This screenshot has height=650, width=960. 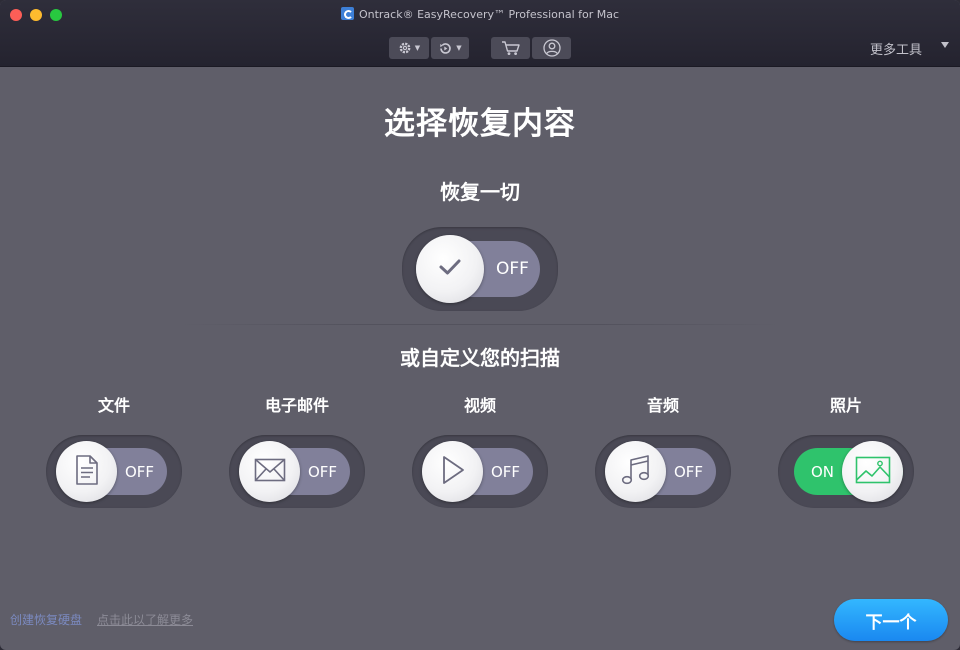 I want to click on email-toggle: OFF, so click(x=297, y=471).